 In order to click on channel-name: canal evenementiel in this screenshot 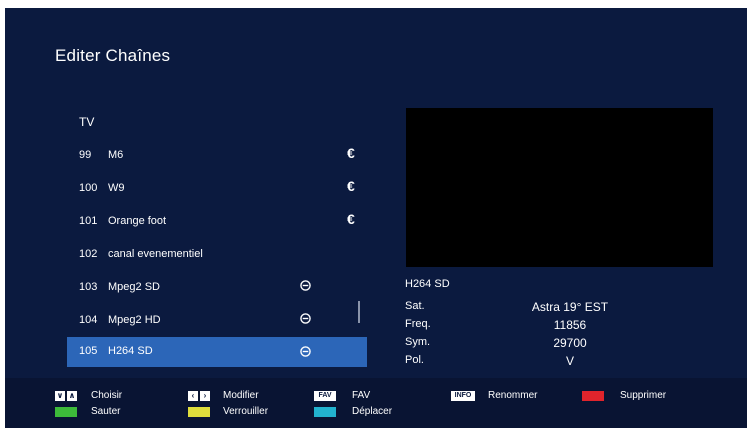, I will do `click(155, 254)`.